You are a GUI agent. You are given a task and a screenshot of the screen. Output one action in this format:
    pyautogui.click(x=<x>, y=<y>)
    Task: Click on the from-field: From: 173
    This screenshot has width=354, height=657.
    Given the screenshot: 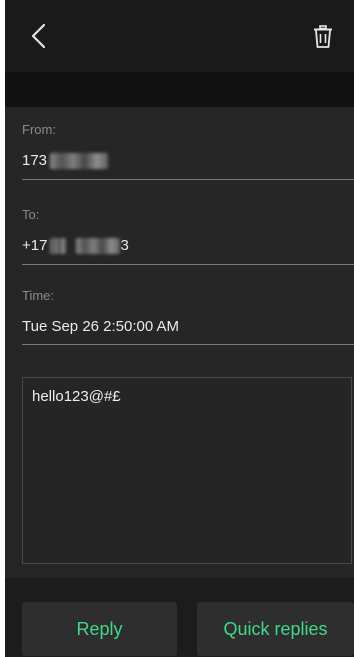 What is the action you would take?
    pyautogui.click(x=179, y=146)
    